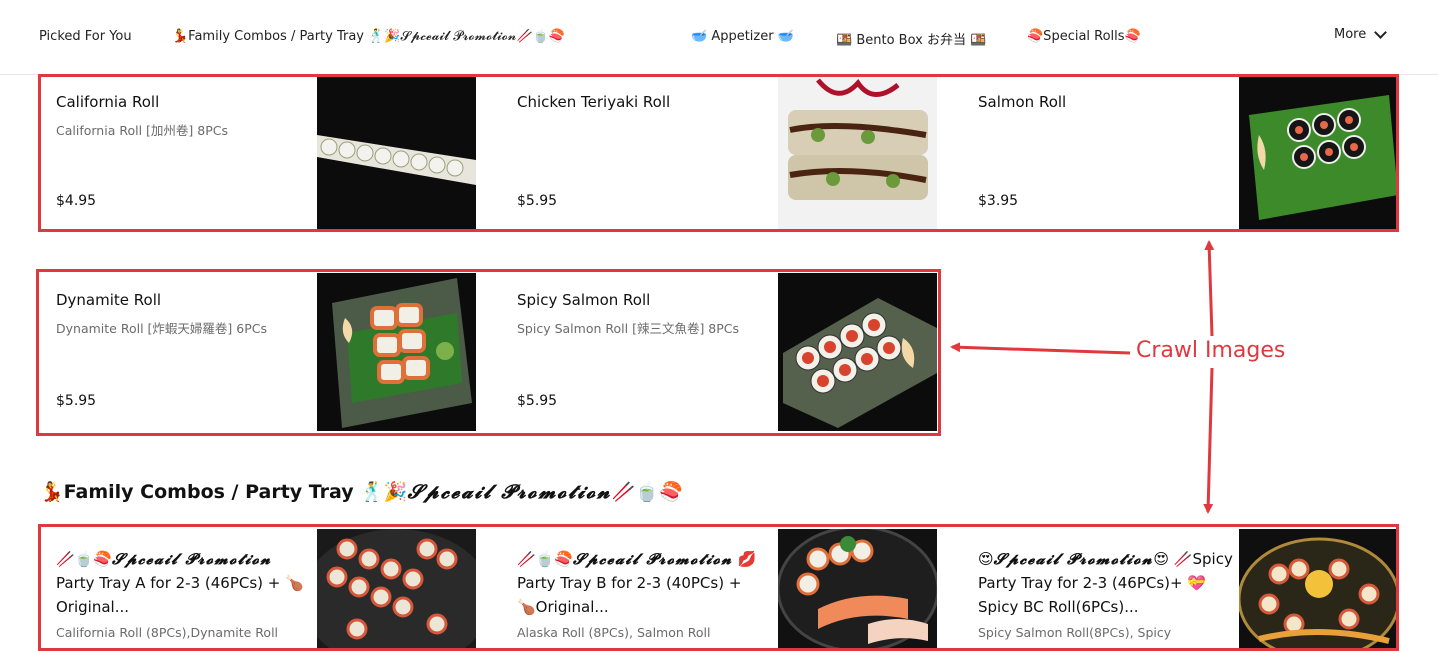 This screenshot has width=1438, height=651. I want to click on item-name: Chicken Teriyaki Roll, so click(594, 102).